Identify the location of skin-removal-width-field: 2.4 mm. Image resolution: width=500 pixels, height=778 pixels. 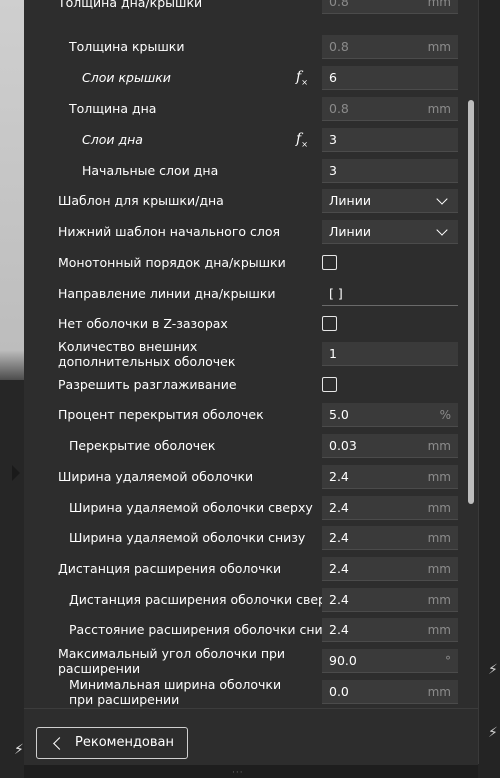
(390, 477).